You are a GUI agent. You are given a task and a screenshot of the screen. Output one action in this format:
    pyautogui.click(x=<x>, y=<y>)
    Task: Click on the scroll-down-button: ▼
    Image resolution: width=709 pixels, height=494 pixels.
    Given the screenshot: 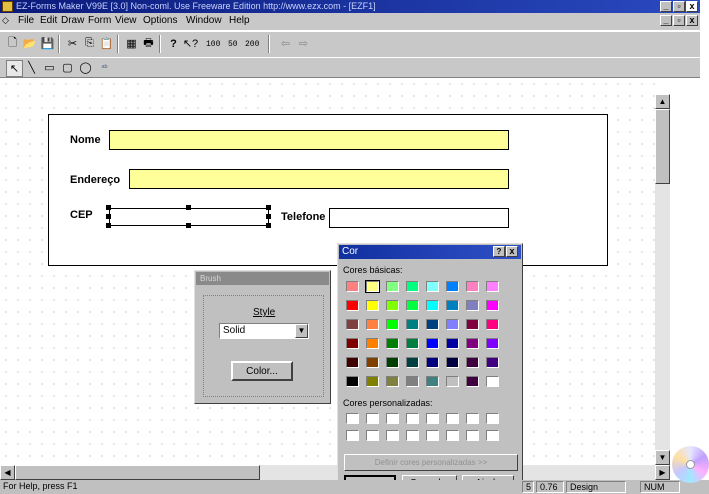 What is the action you would take?
    pyautogui.click(x=662, y=457)
    